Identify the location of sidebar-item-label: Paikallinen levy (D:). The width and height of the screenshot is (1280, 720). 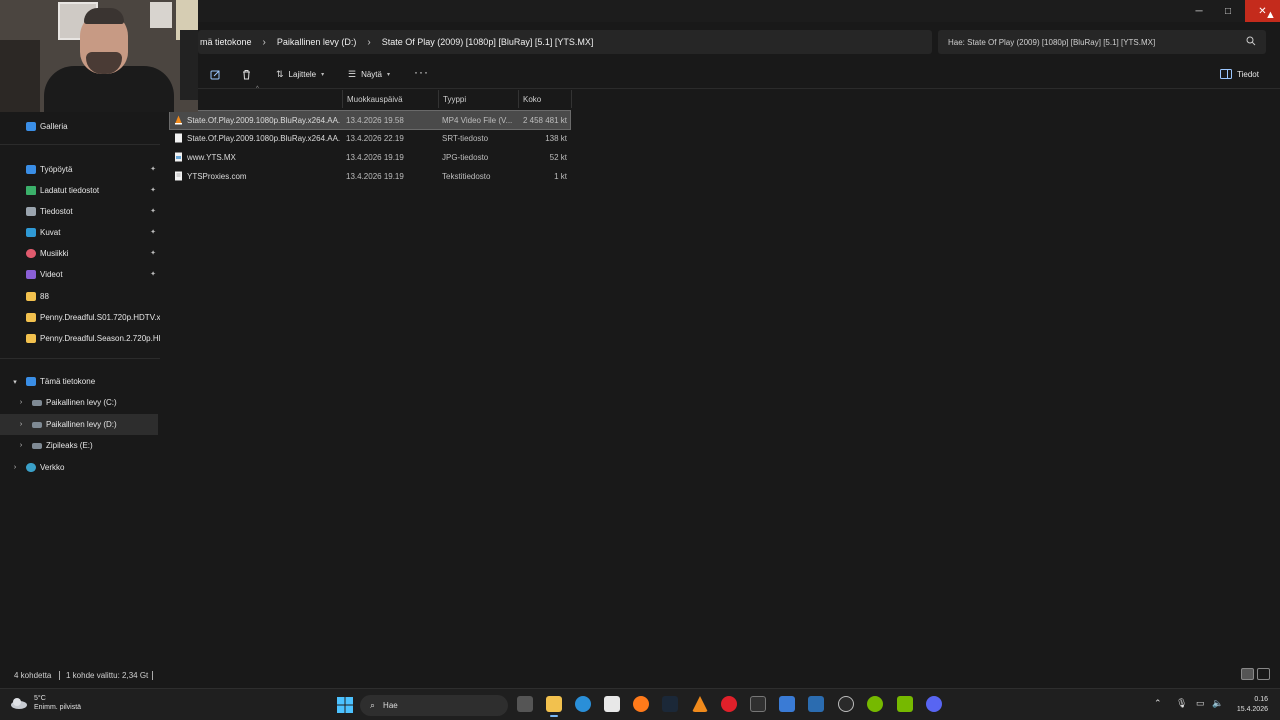
(81, 424).